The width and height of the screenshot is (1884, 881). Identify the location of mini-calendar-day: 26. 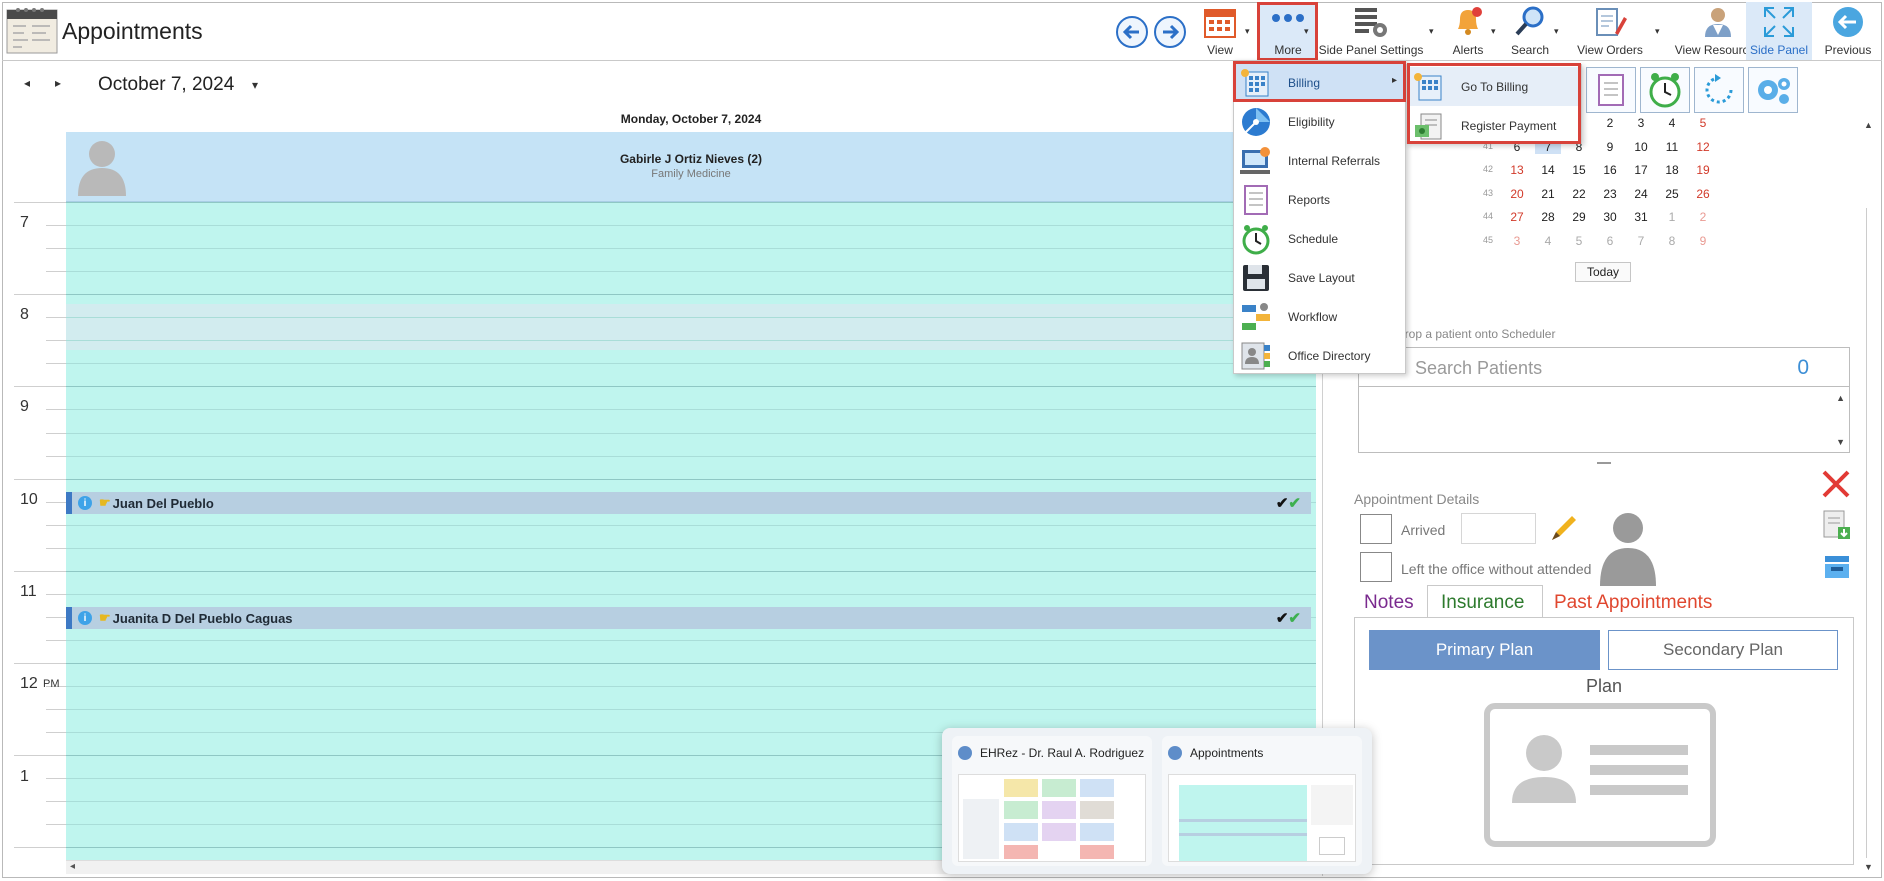
(1703, 194).